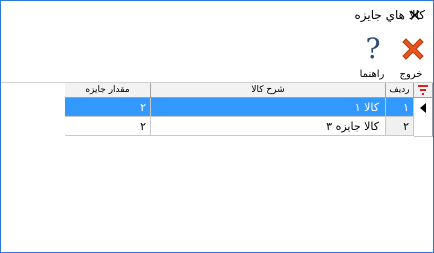  I want to click on table-row-2-description: كالا جايزه ٣, so click(268, 126).